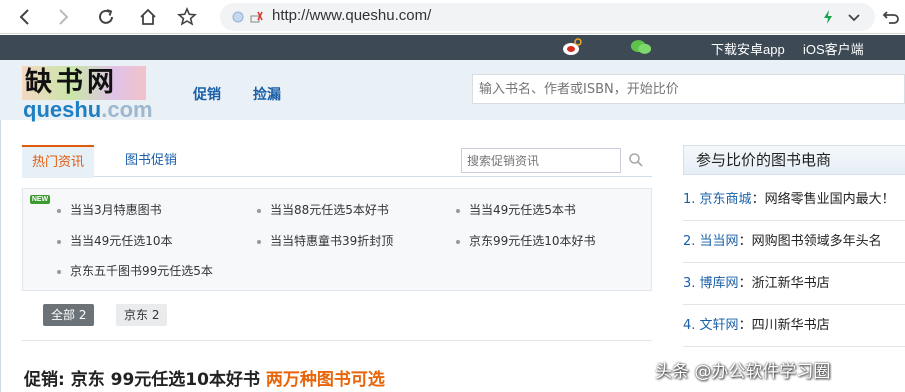 This screenshot has width=905, height=392. I want to click on store-number: 2., so click(689, 241).